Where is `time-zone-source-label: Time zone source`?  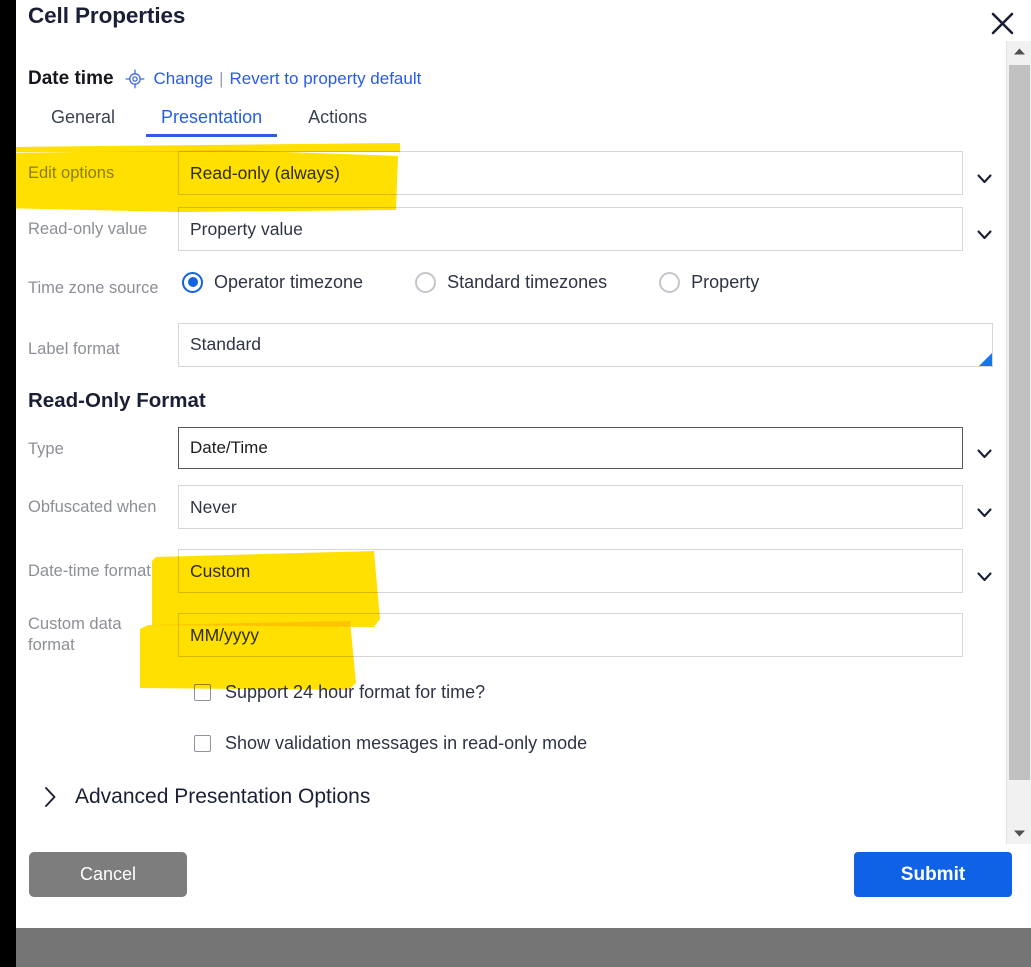
time-zone-source-label: Time zone source is located at coordinates (93, 287).